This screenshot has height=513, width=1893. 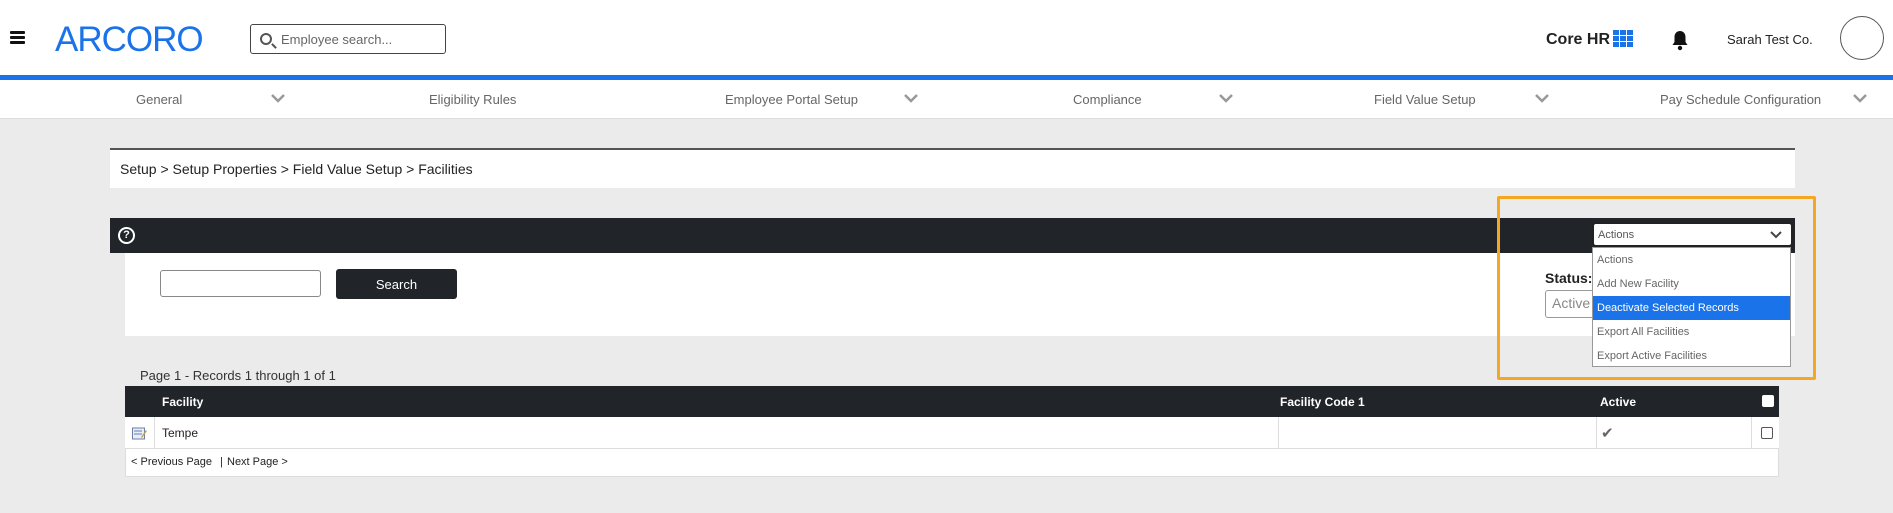 I want to click on previous-page-link: < Previous Page, so click(x=171, y=462).